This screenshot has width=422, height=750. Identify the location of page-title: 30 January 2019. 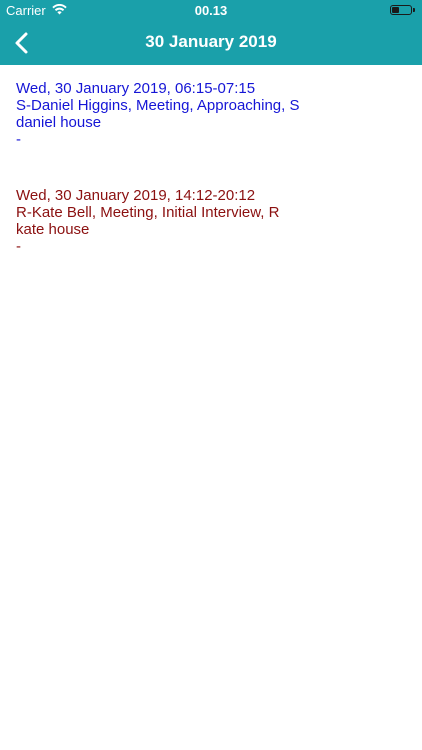
(211, 41).